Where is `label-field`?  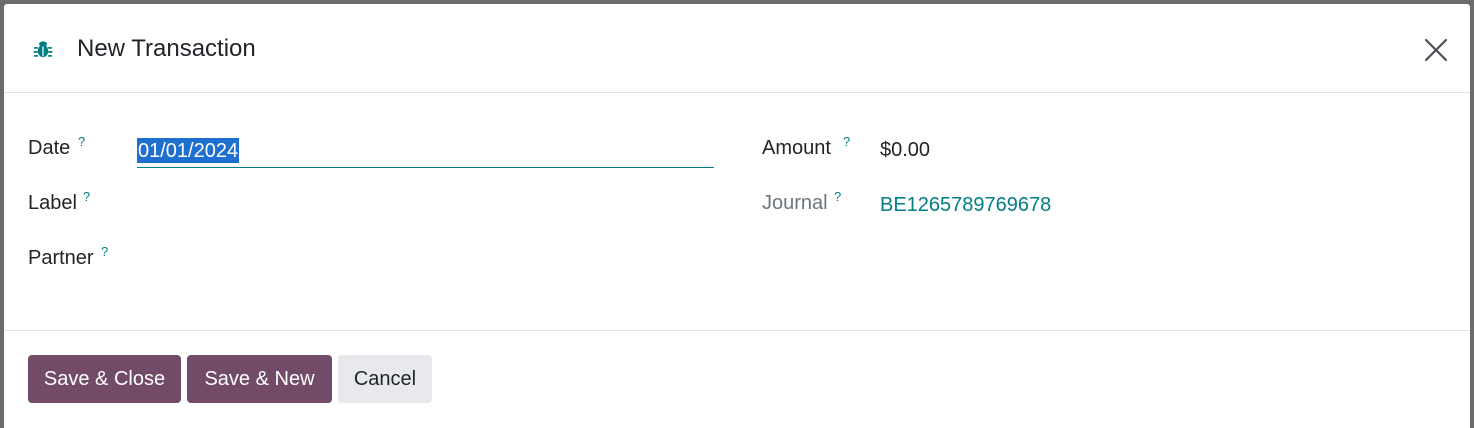 label-field is located at coordinates (425, 204).